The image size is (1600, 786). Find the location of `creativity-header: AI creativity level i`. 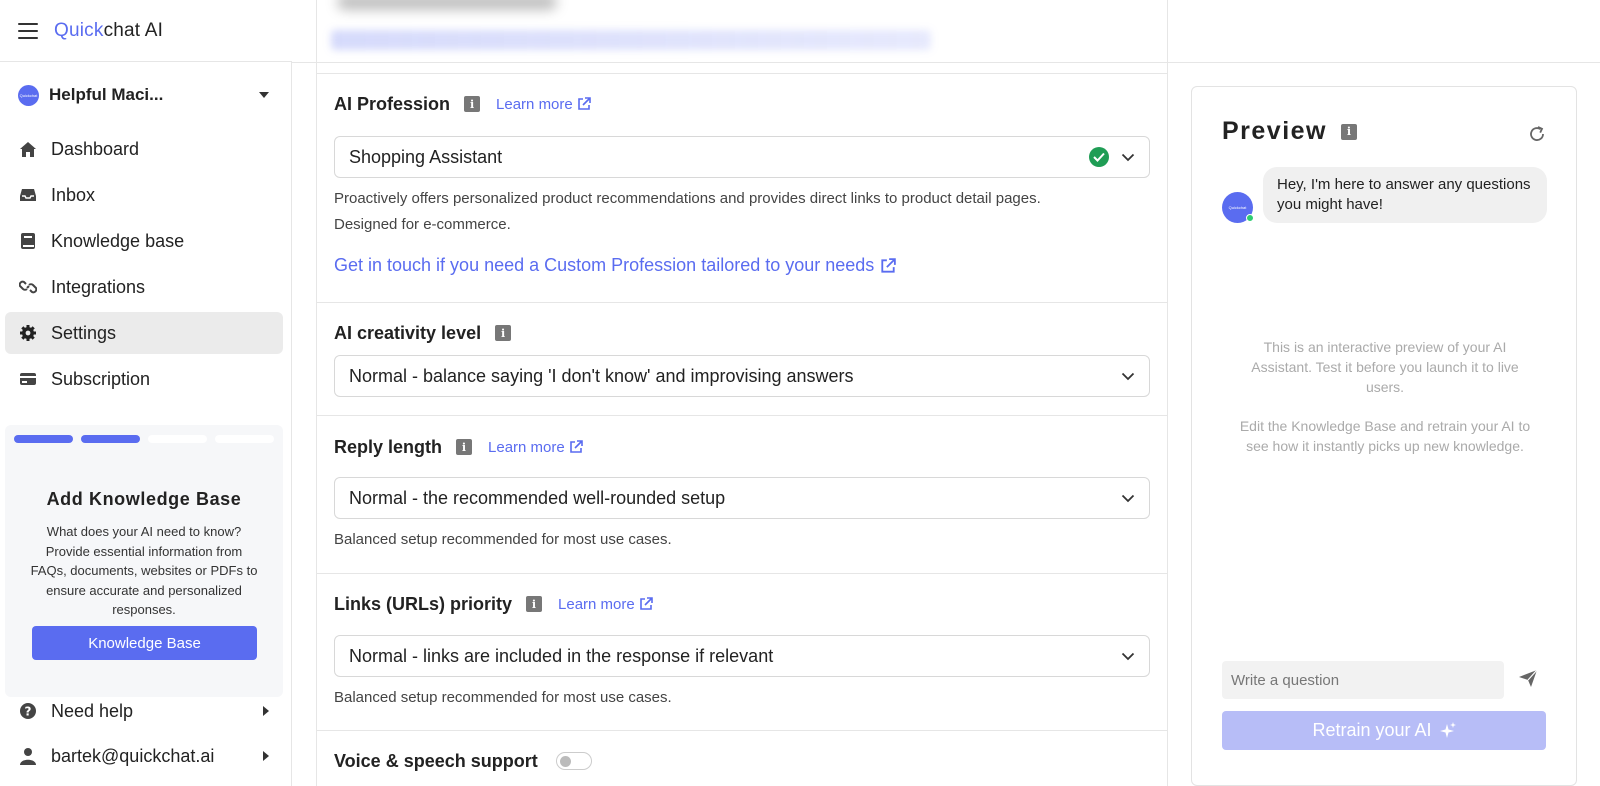

creativity-header: AI creativity level i is located at coordinates (742, 333).